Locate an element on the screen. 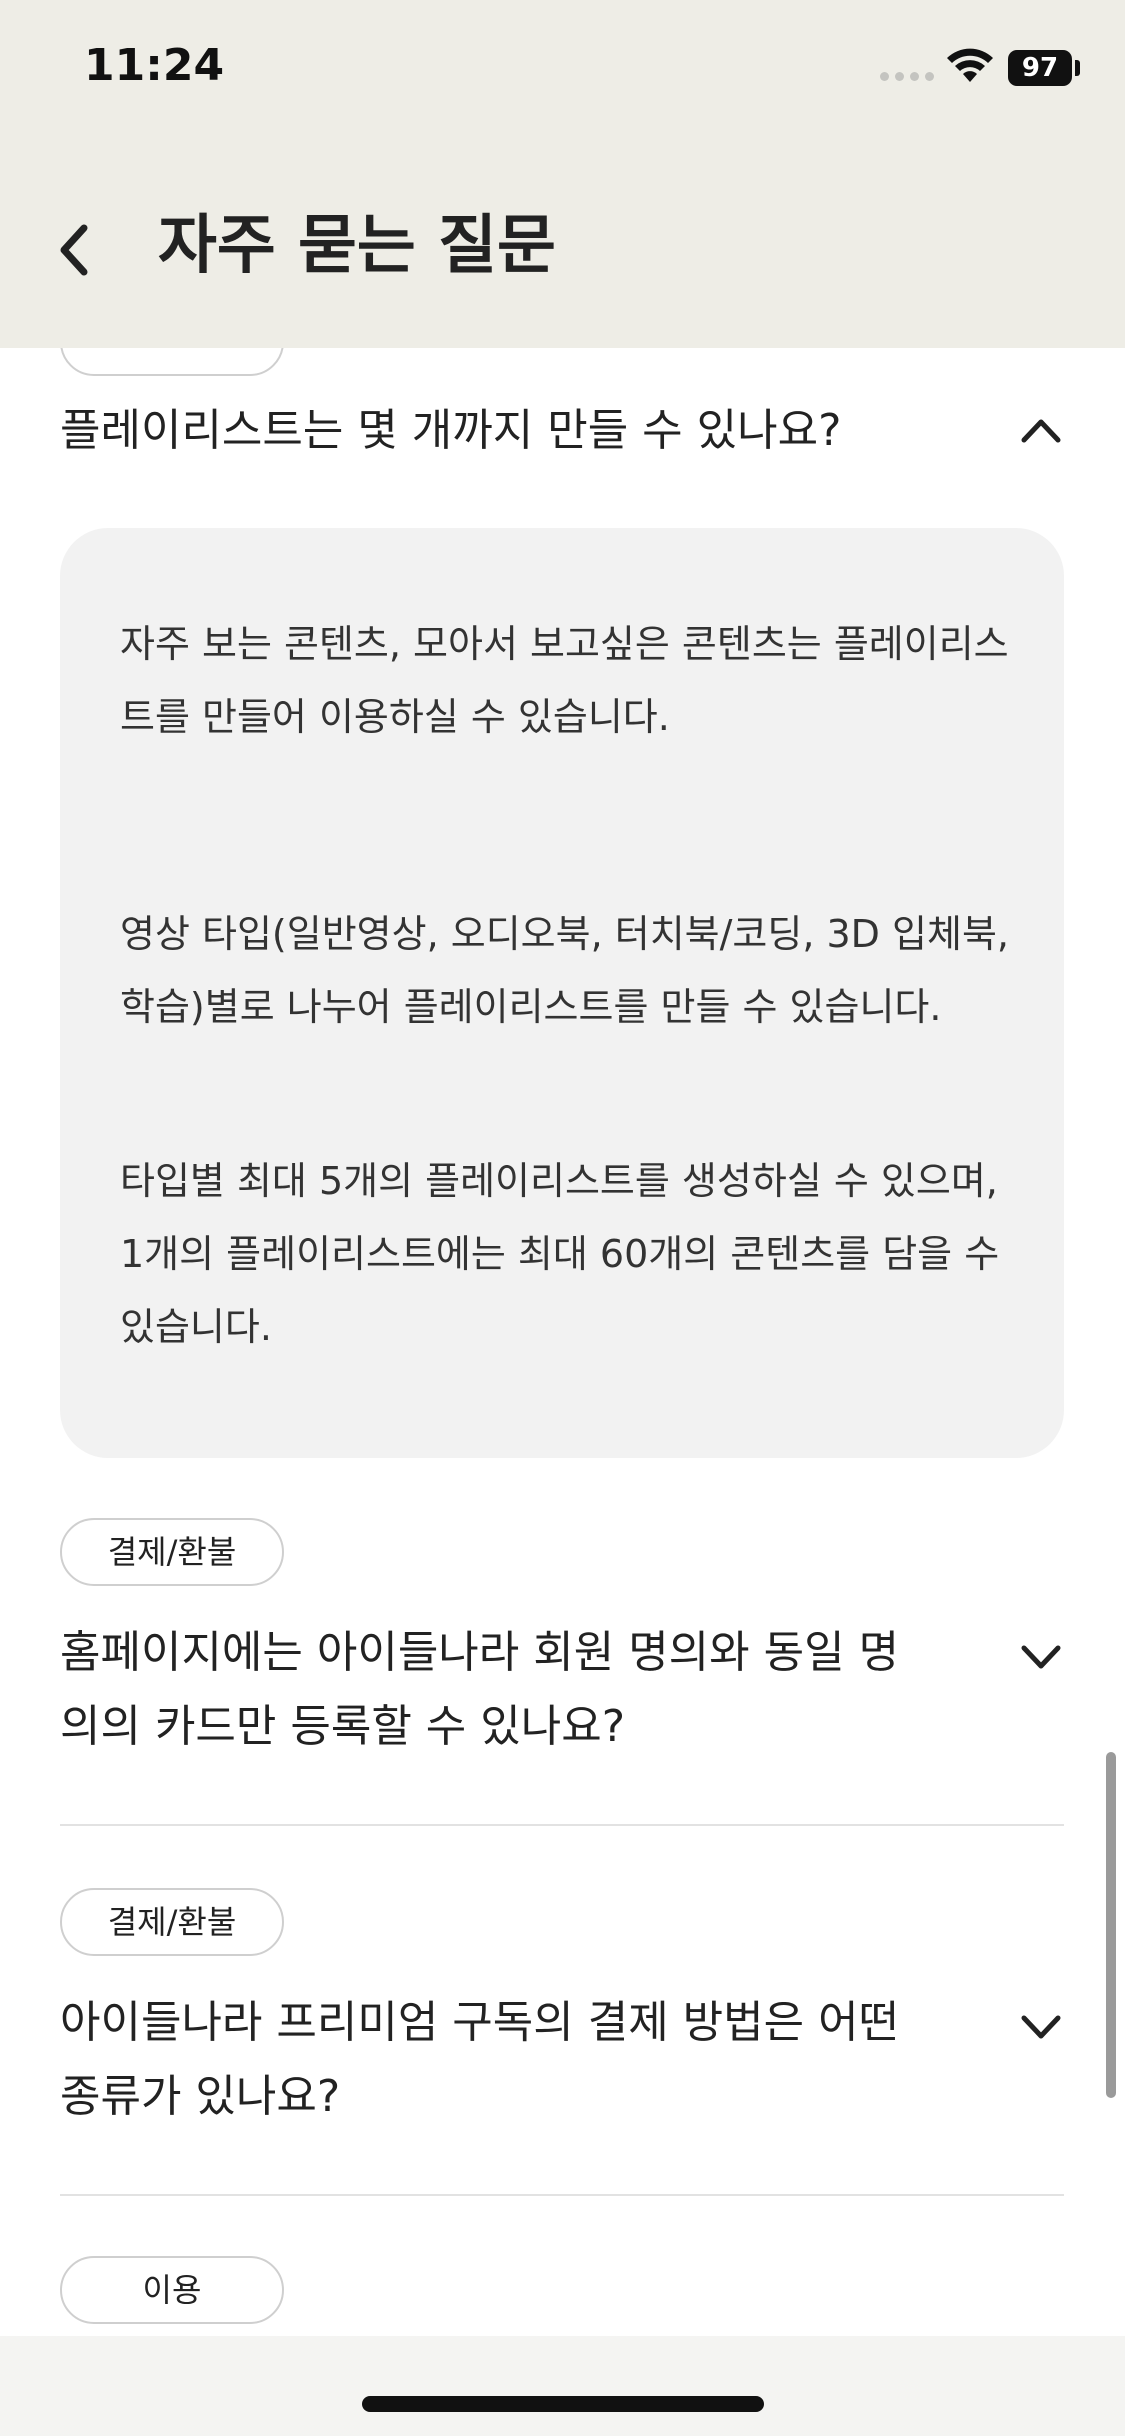  battery-icon: 97 is located at coordinates (1040, 68).